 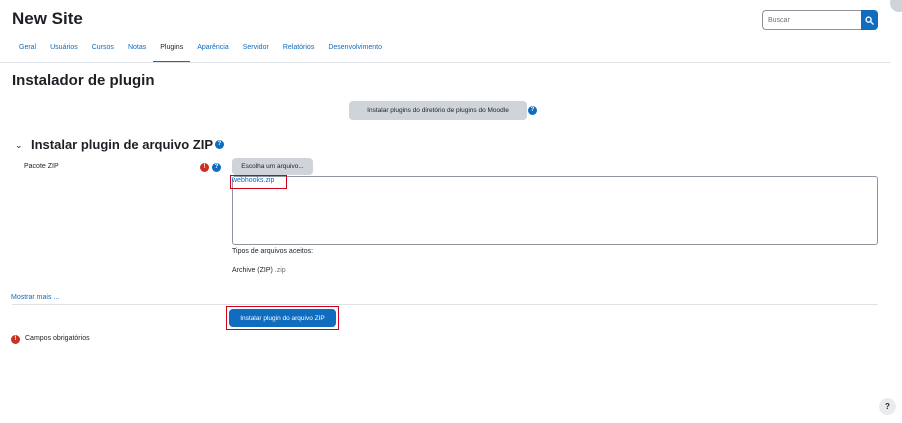 I want to click on accepted-types-label: Tipos de arquivos aceitos:, so click(x=273, y=251).